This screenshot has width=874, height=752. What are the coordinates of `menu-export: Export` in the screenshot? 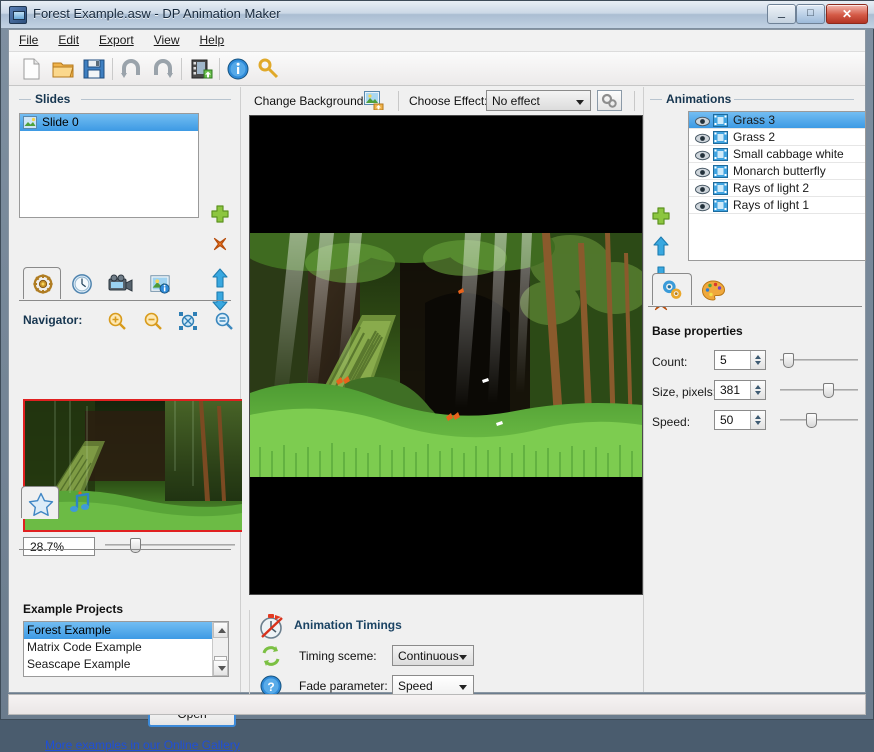 It's located at (116, 39).